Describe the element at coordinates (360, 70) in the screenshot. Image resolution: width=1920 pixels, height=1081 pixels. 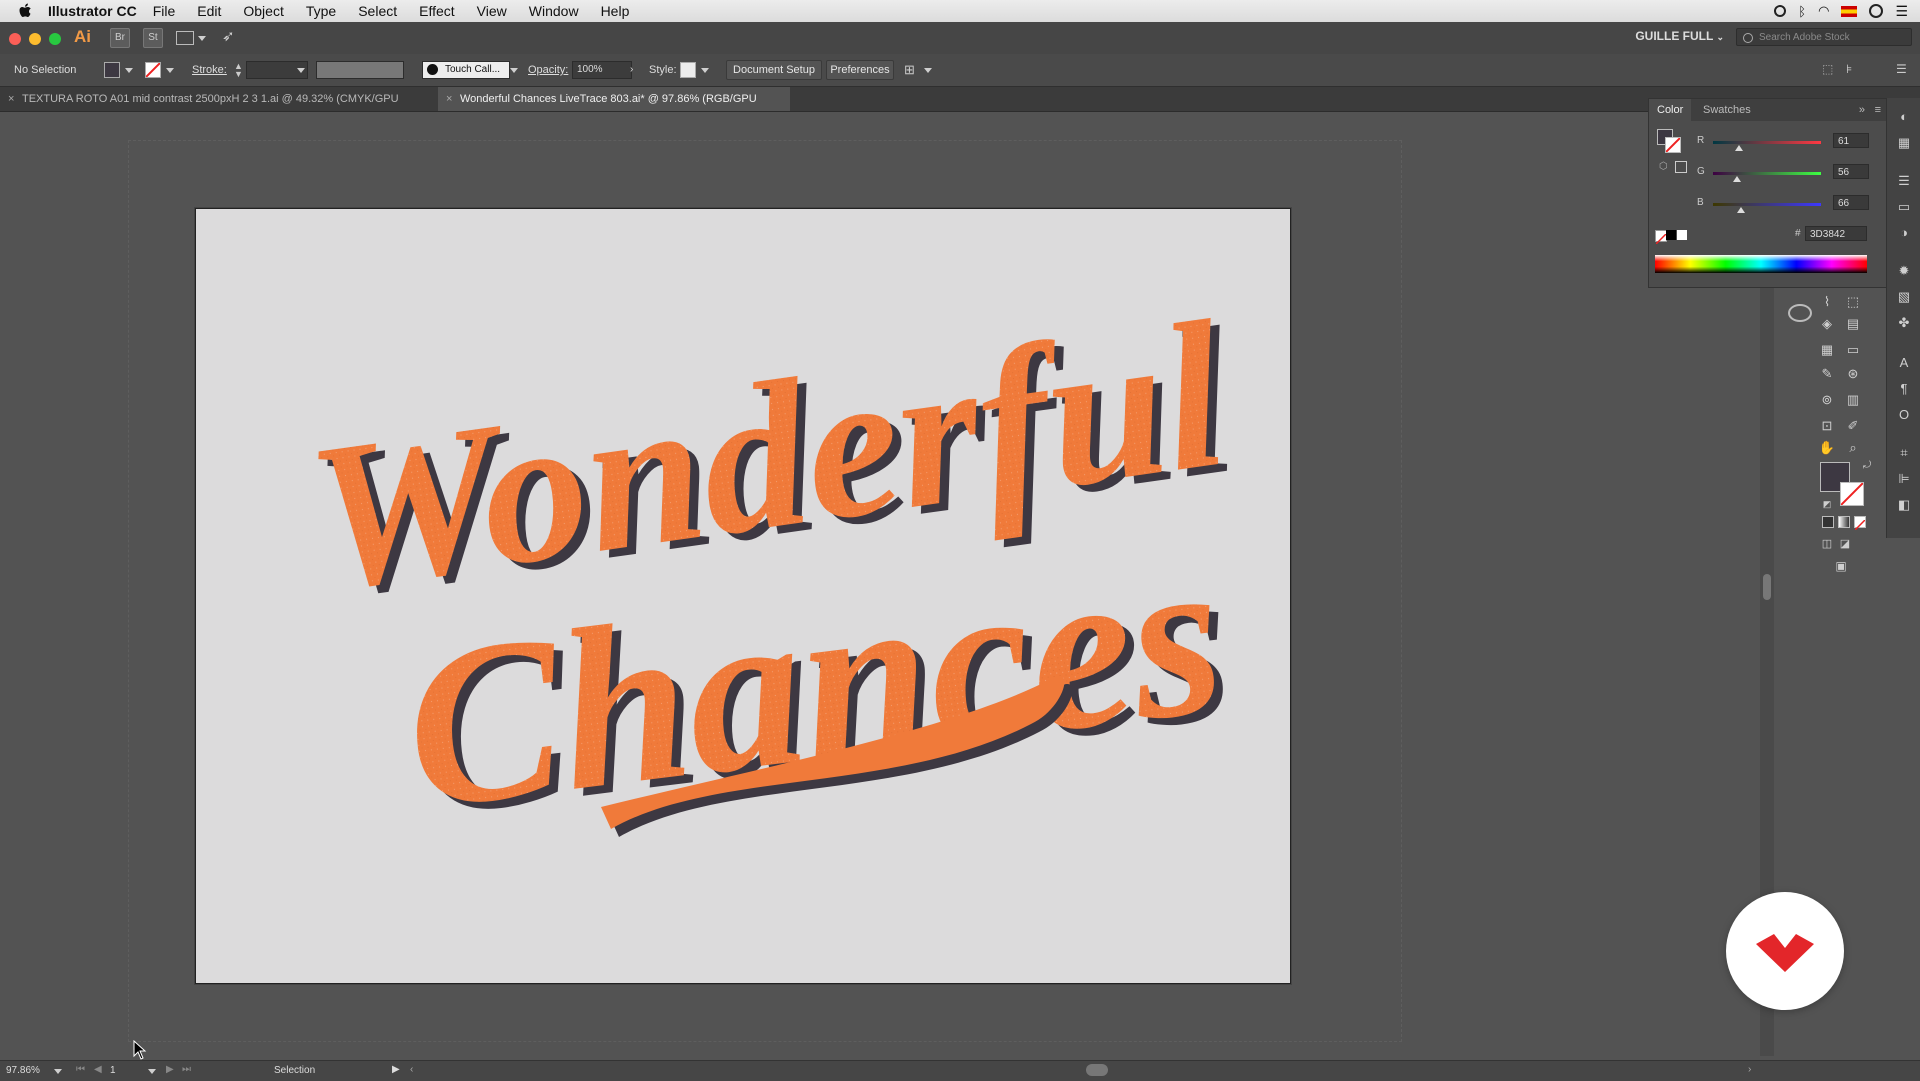
I see `variable-width-profile` at that location.